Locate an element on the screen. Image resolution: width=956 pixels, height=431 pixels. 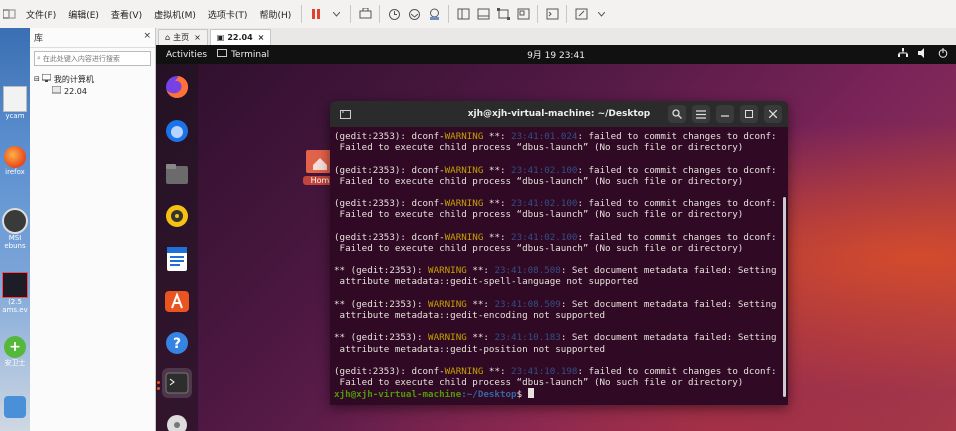
rhythmbox-icon is located at coordinates (177, 216).